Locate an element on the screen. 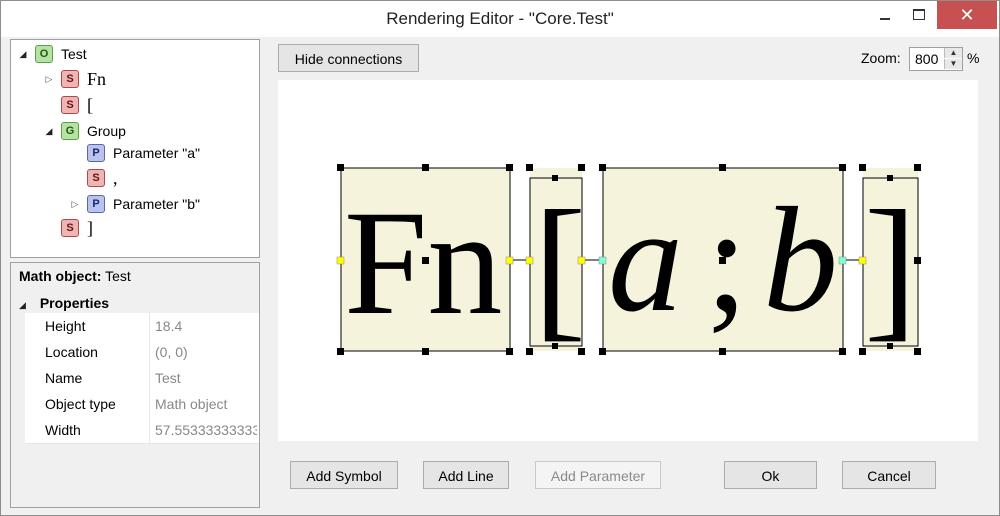 This screenshot has width=1000, height=516. cancel-button: Cancel is located at coordinates (889, 475).